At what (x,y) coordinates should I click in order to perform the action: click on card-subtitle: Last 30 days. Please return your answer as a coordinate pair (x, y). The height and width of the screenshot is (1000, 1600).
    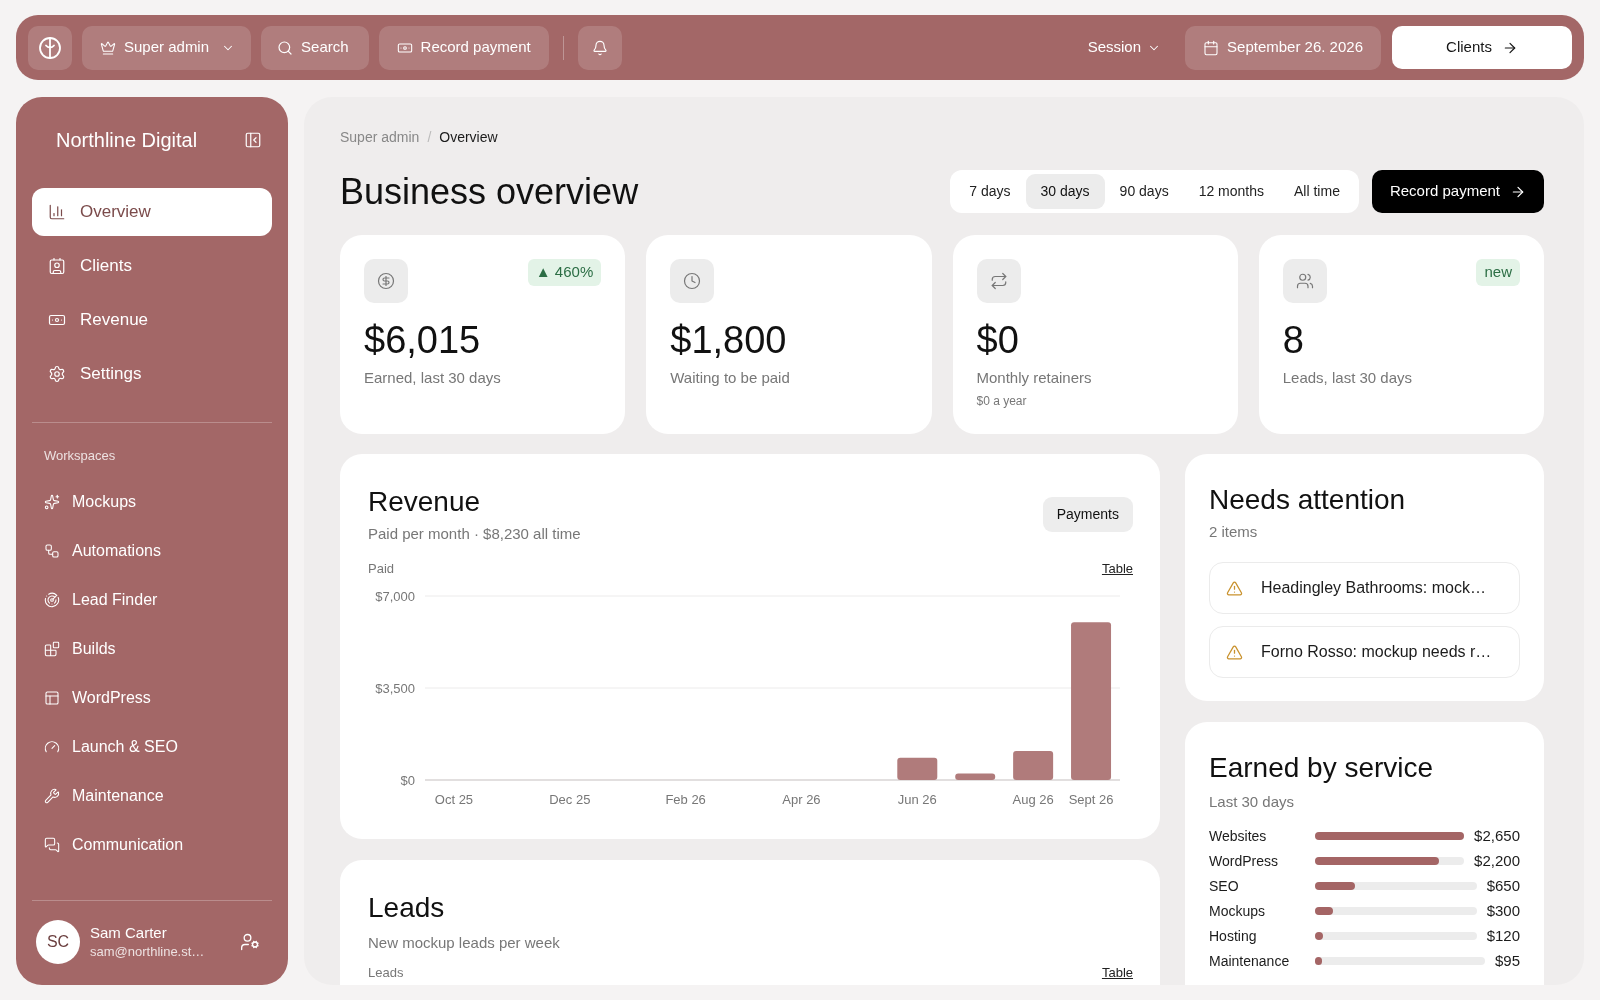
    Looking at the image, I should click on (1252, 802).